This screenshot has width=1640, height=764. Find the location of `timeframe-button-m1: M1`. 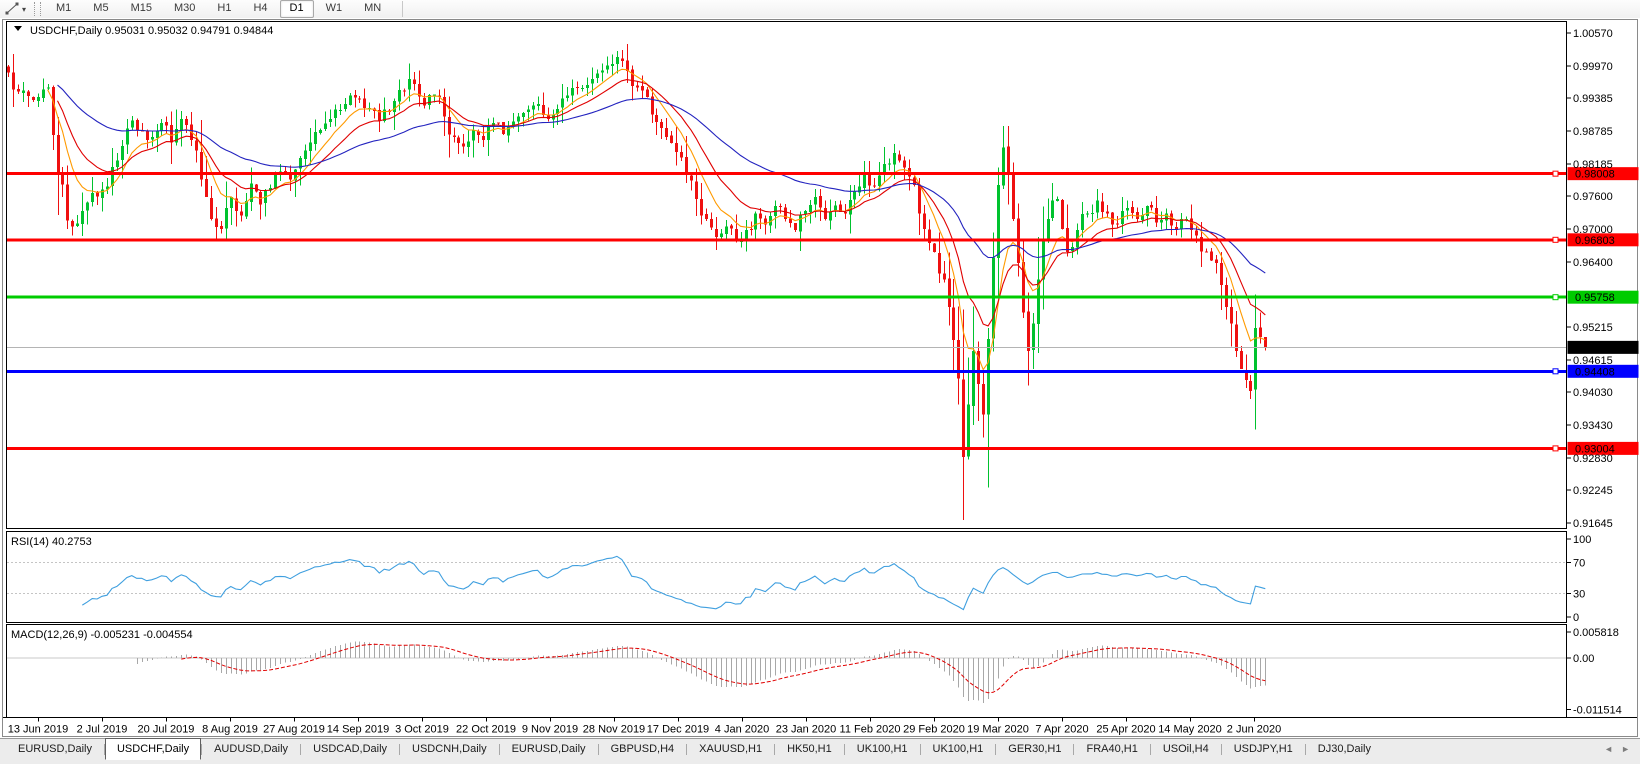

timeframe-button-m1: M1 is located at coordinates (63, 9).